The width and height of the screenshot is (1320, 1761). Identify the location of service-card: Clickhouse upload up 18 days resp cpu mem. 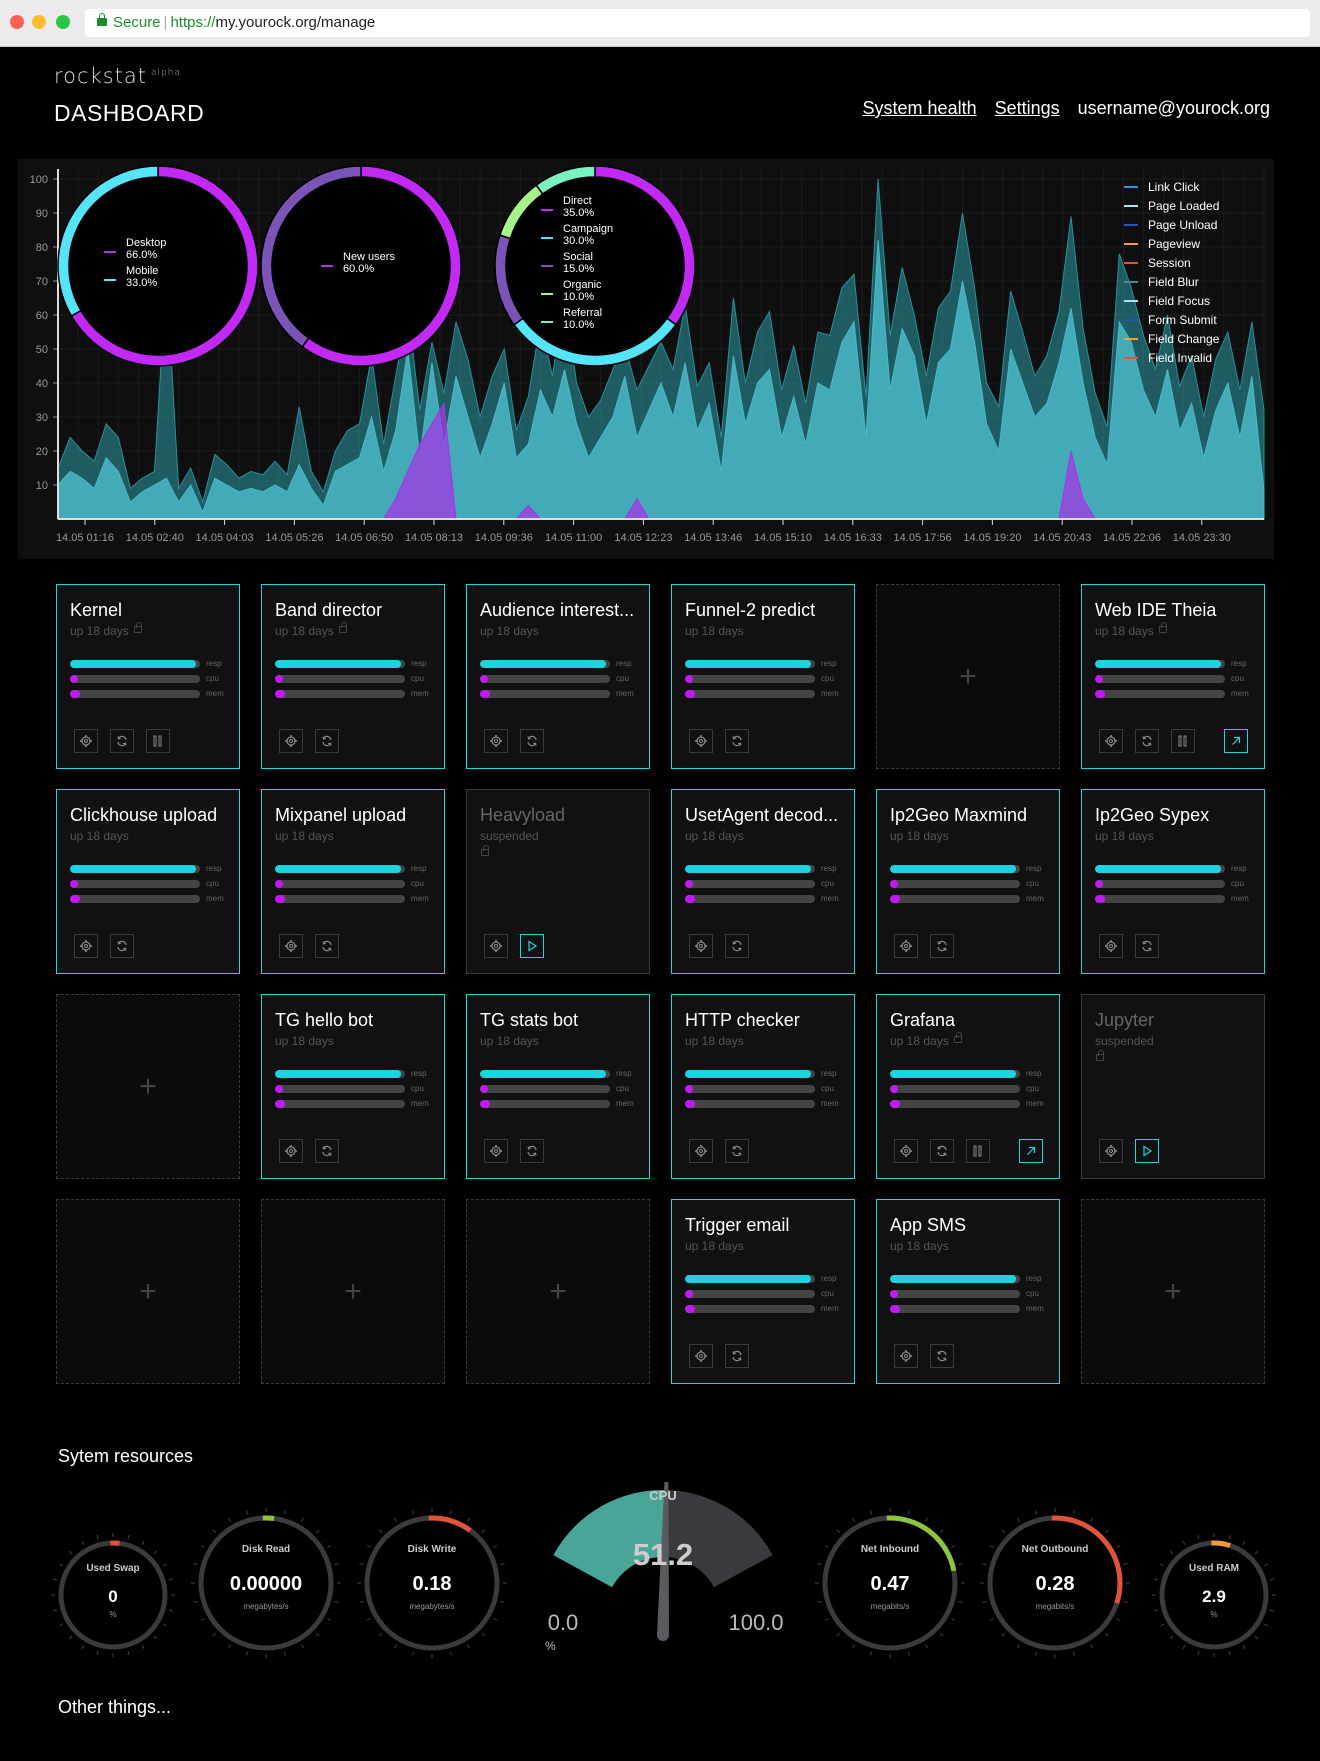
(148, 881).